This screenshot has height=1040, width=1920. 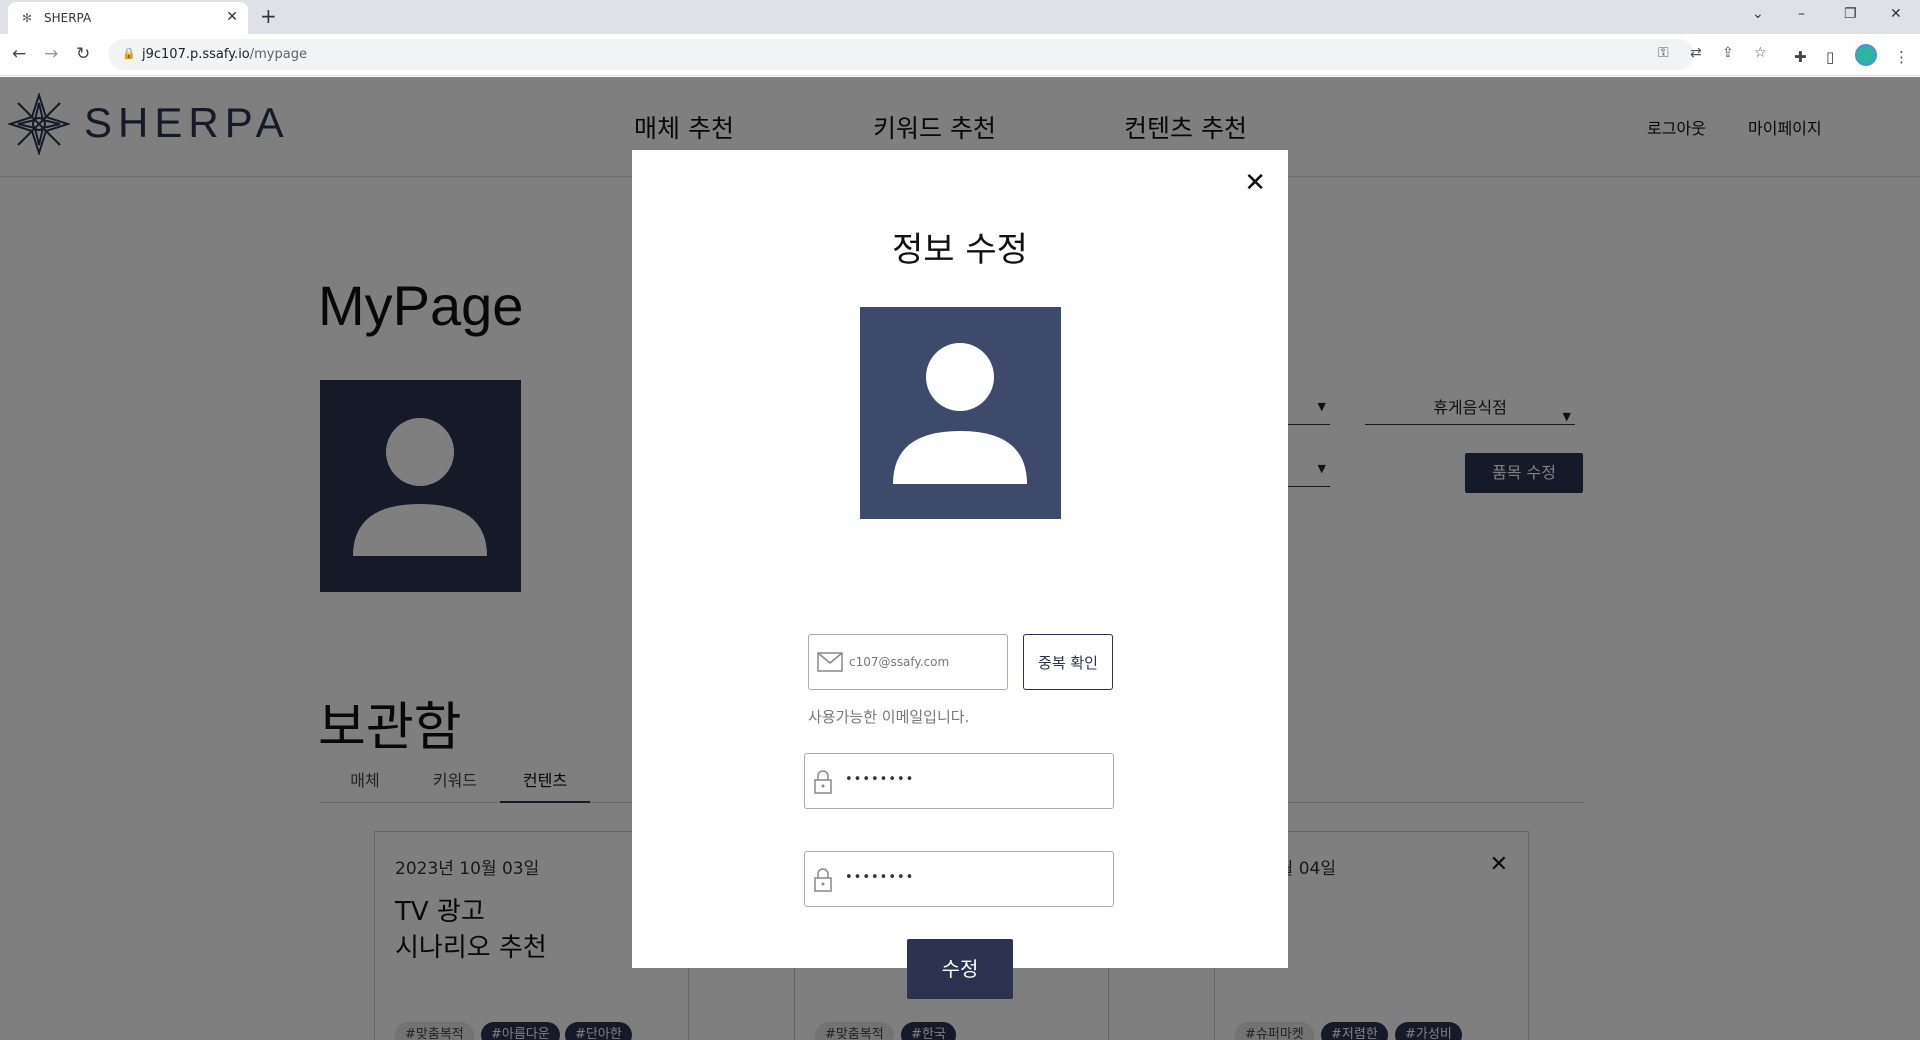 I want to click on password-confirm-field: ••••••••, so click(x=959, y=879).